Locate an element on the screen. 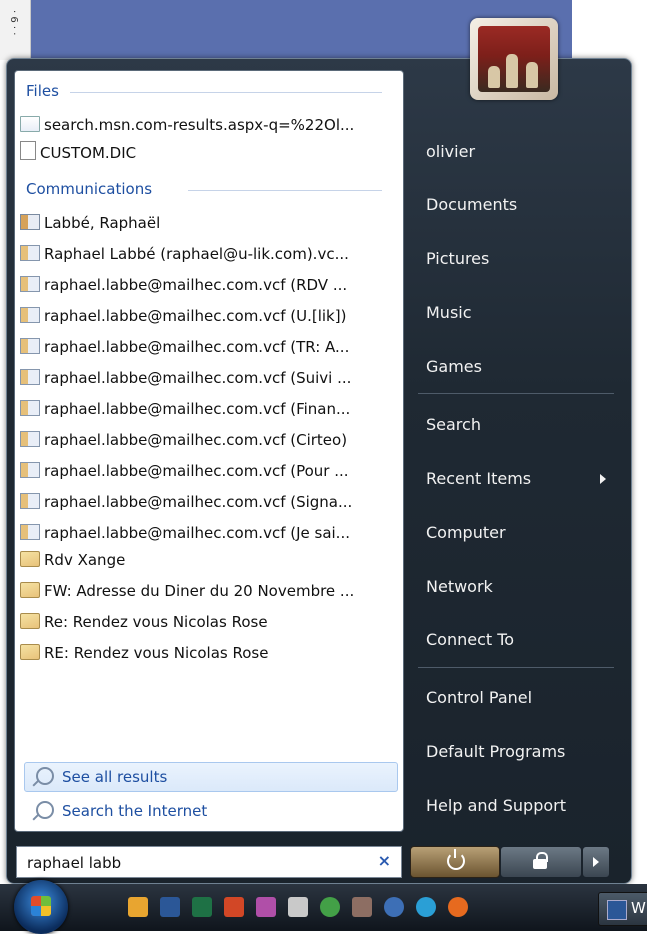 The height and width of the screenshot is (934, 647). document-icon is located at coordinates (28, 150).